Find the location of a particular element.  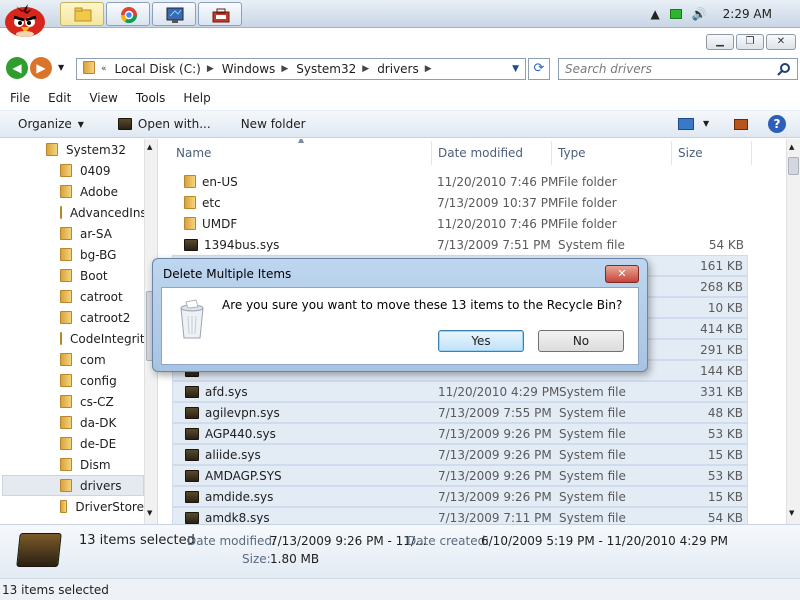

file-name: 1394bus.sys is located at coordinates (242, 244).